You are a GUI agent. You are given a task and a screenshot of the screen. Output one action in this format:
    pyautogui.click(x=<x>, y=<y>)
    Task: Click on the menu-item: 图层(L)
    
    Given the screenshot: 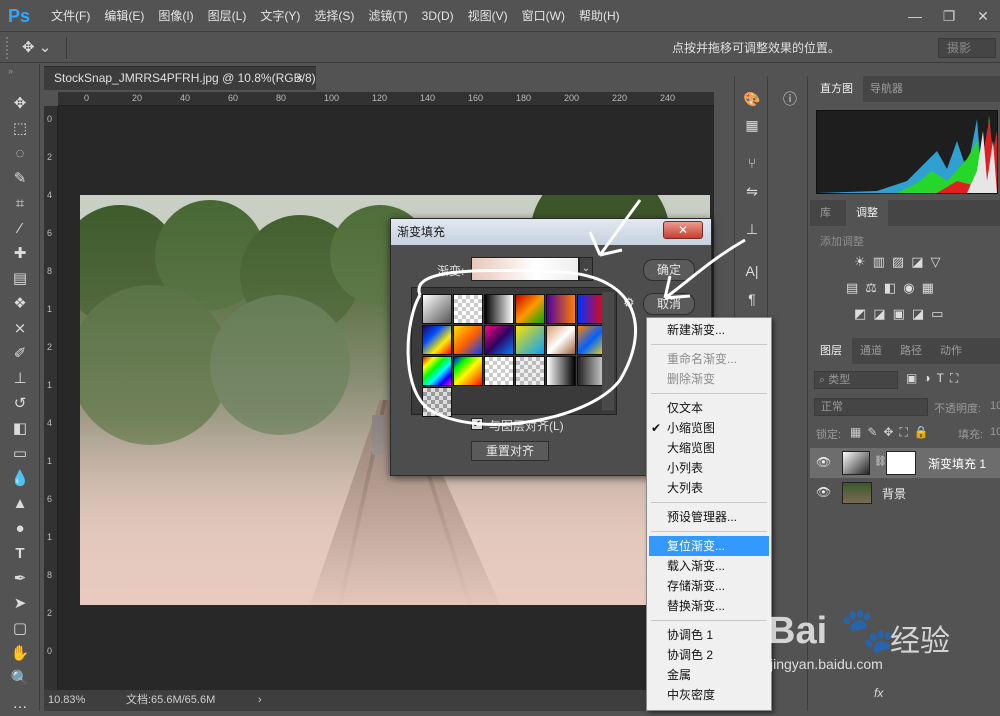 What is the action you would take?
    pyautogui.click(x=227, y=16)
    